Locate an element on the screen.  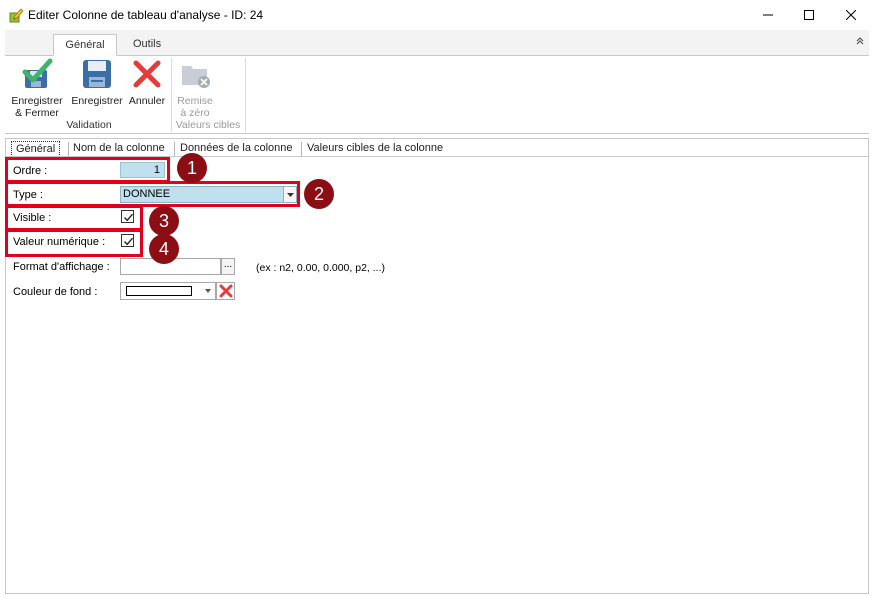
save-close-label-2: & Fermer is located at coordinates (37, 113).